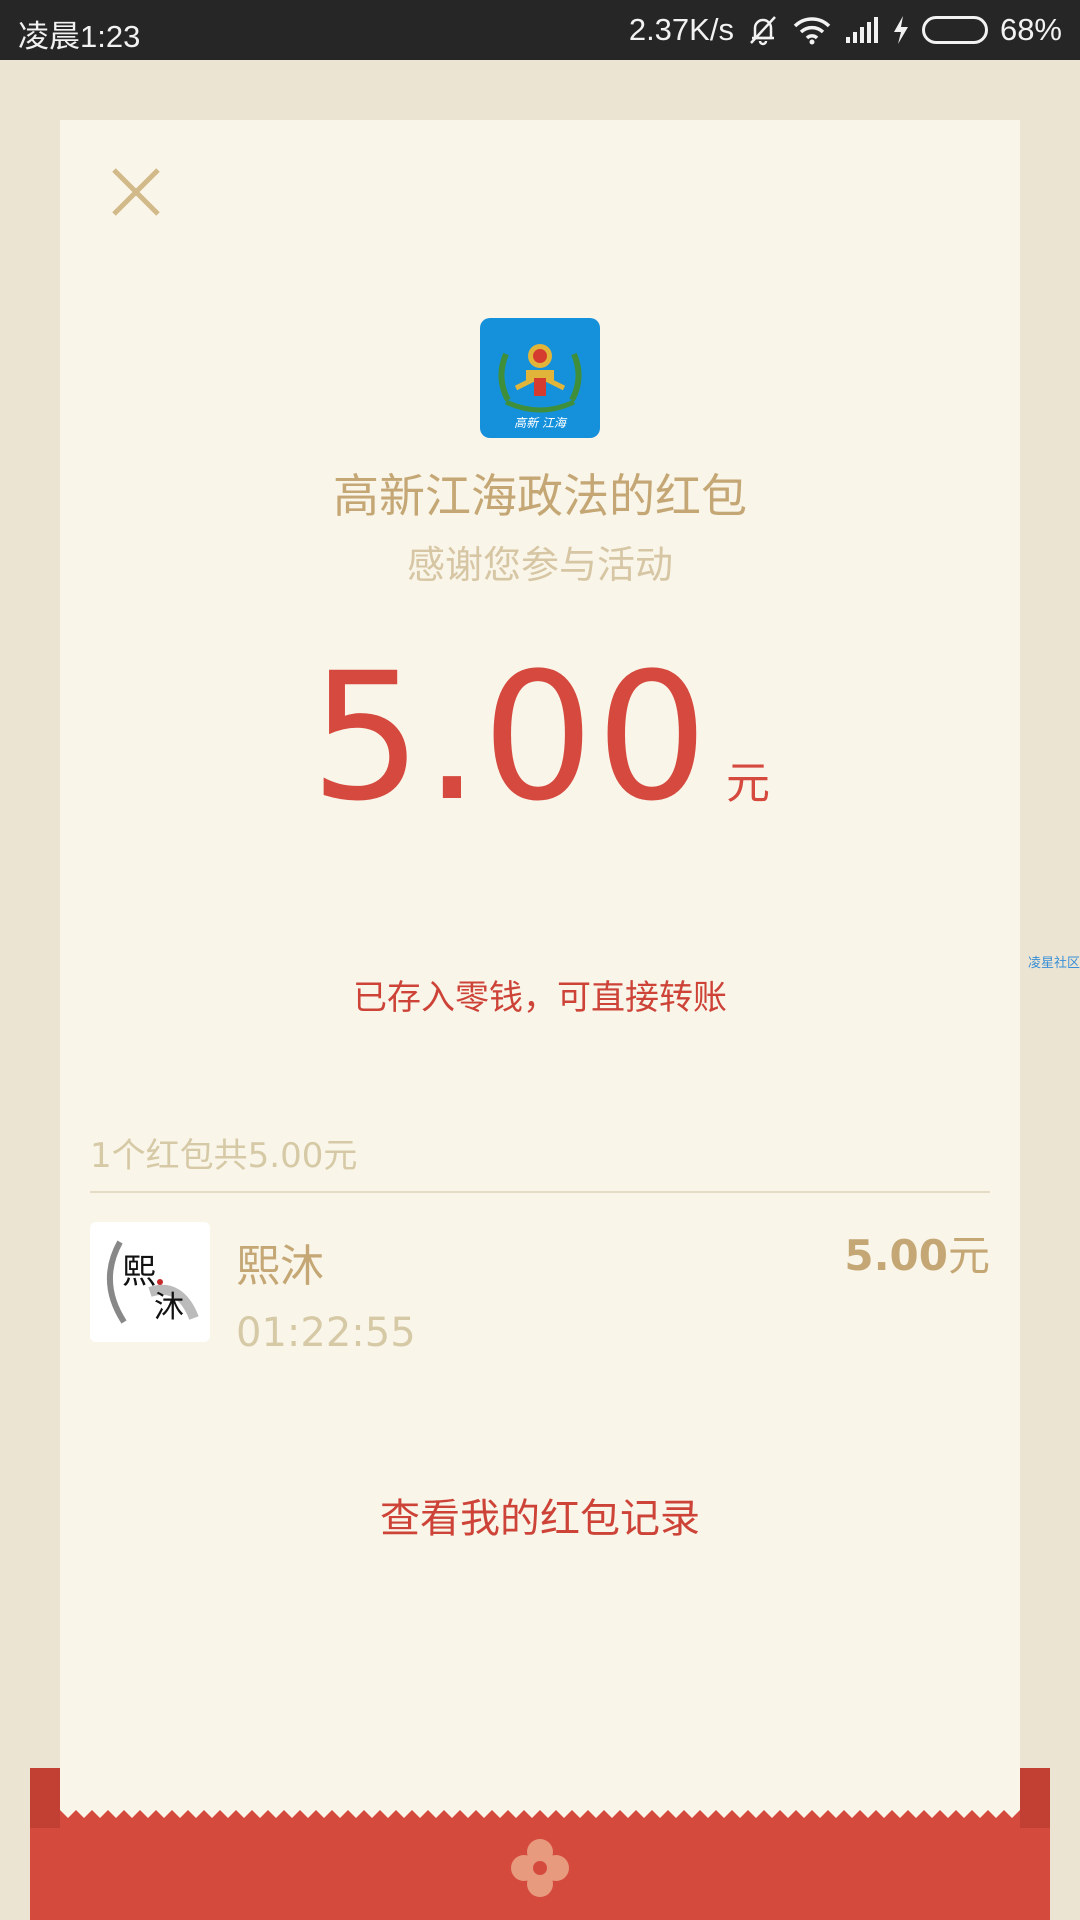 The height and width of the screenshot is (1920, 1080). I want to click on sender-logo: 高新 江海, so click(540, 378).